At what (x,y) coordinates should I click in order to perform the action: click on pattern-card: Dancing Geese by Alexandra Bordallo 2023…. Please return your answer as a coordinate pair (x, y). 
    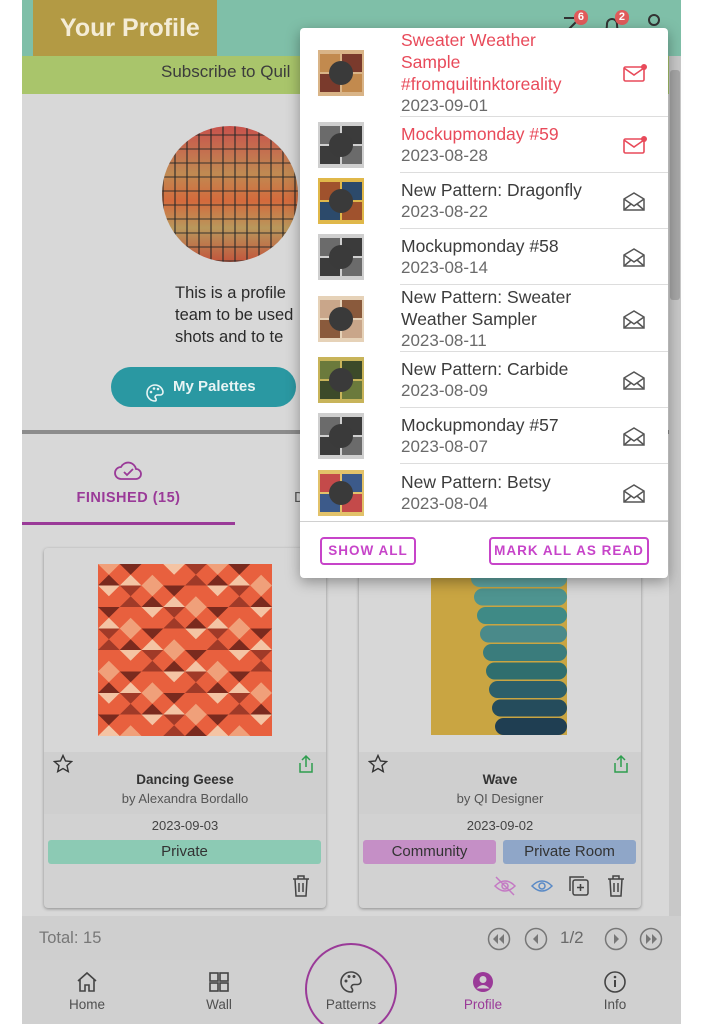
    Looking at the image, I should click on (185, 728).